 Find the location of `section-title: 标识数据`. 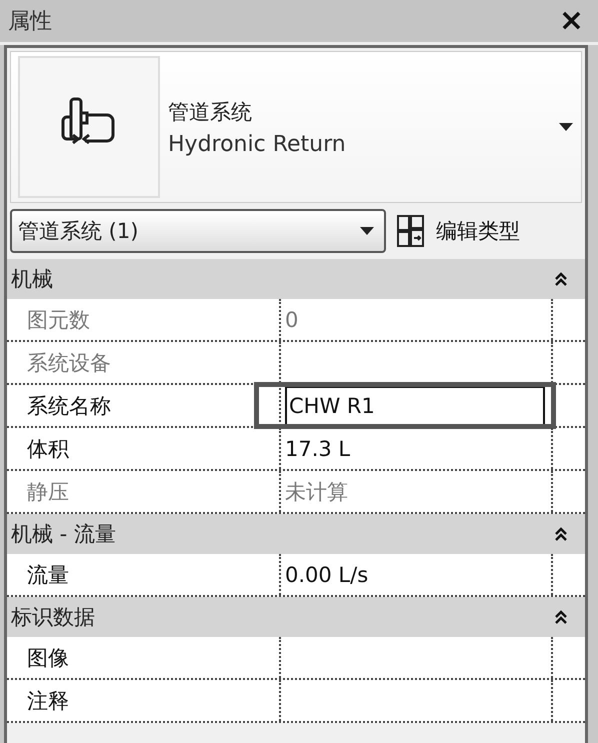

section-title: 标识数据 is located at coordinates (53, 617).